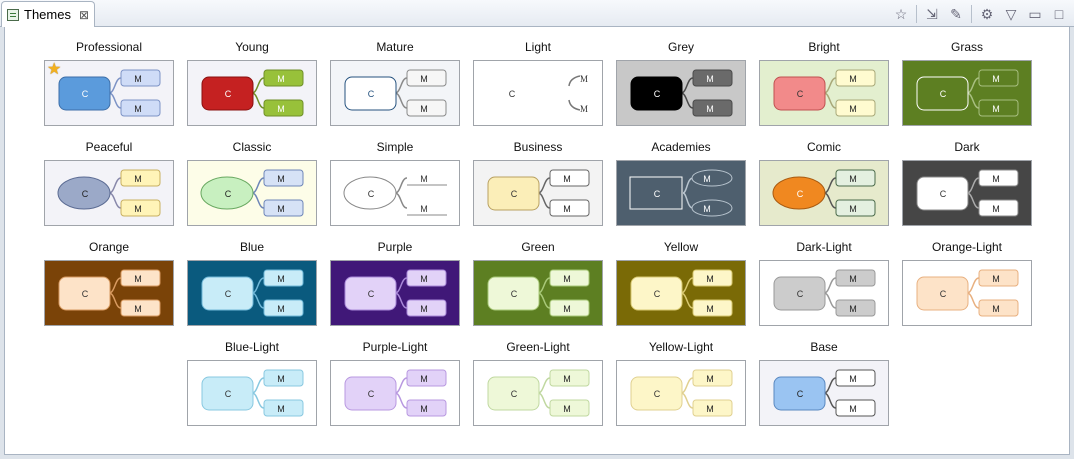 The image size is (1074, 459). I want to click on theme-orange: Orange C M M, so click(109, 283).